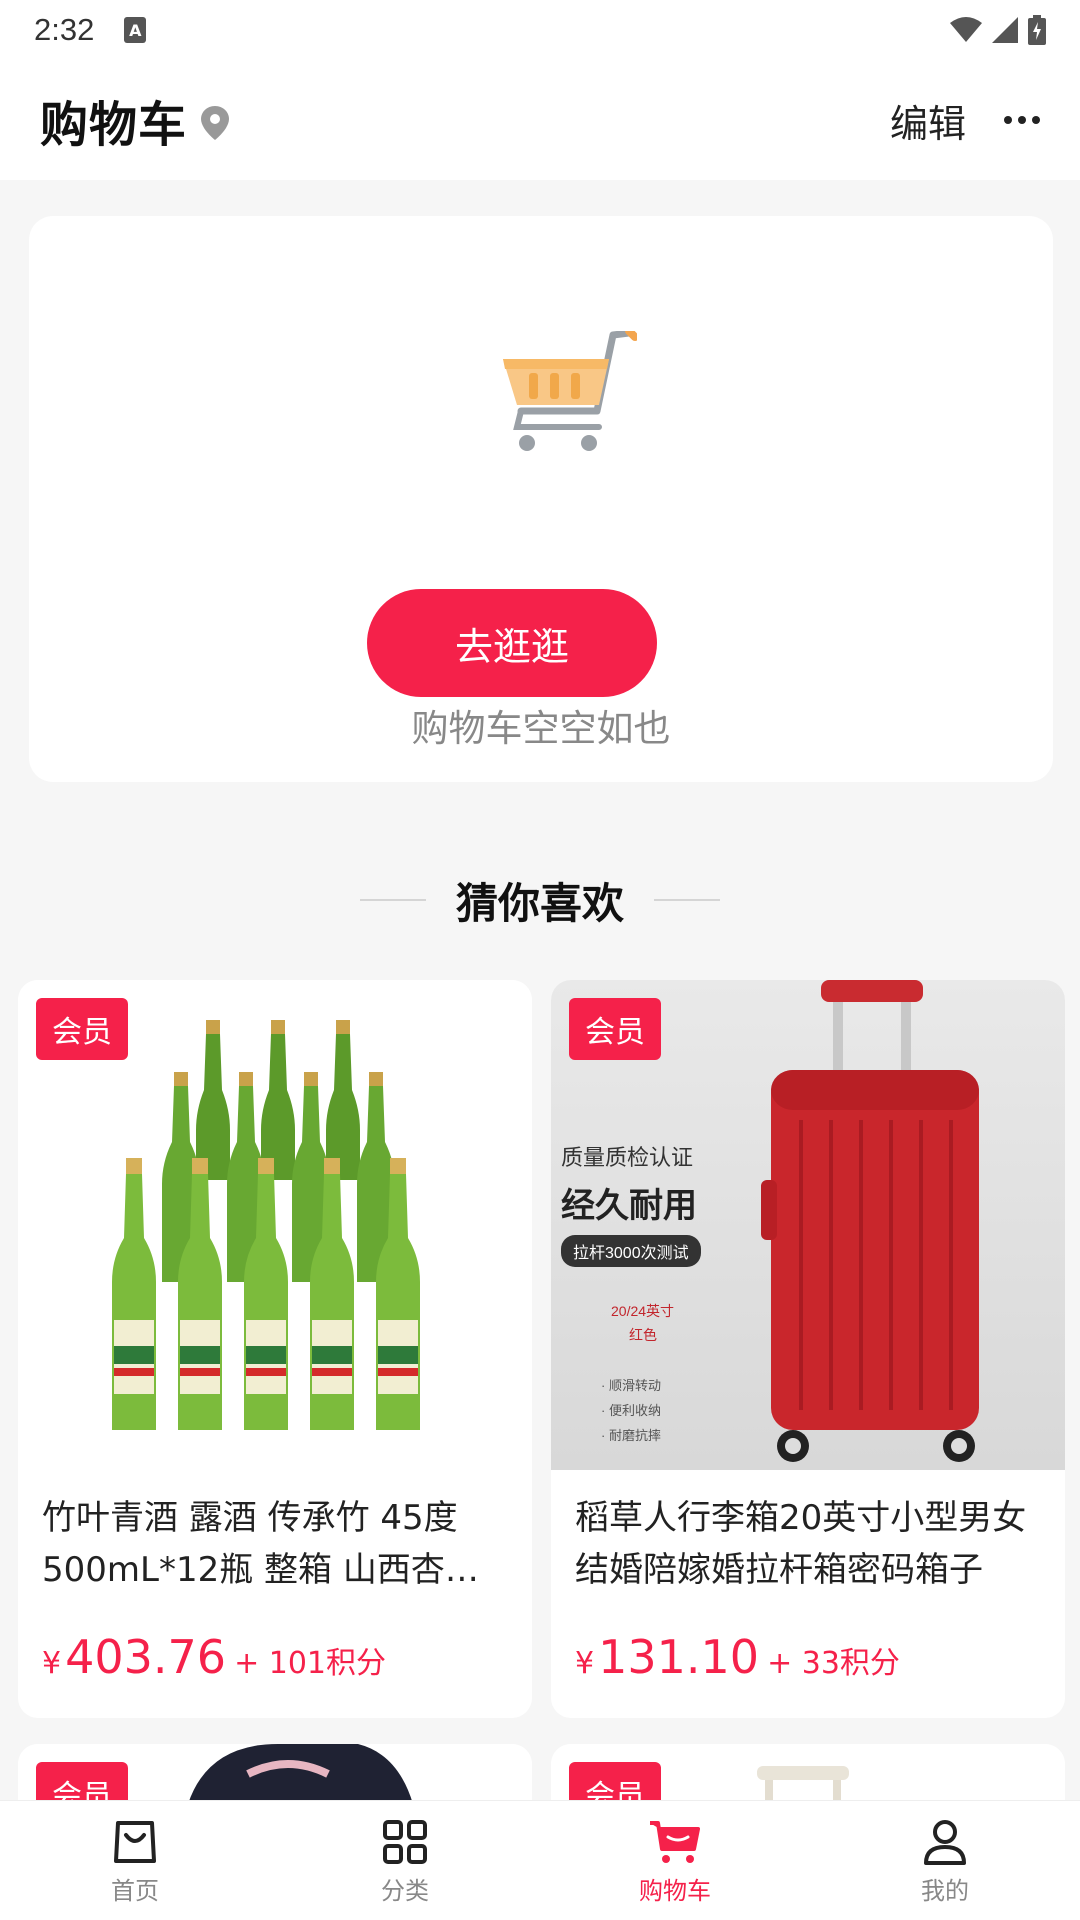  What do you see at coordinates (541, 728) in the screenshot?
I see `empty-cart-message: 购物车空空如也` at bounding box center [541, 728].